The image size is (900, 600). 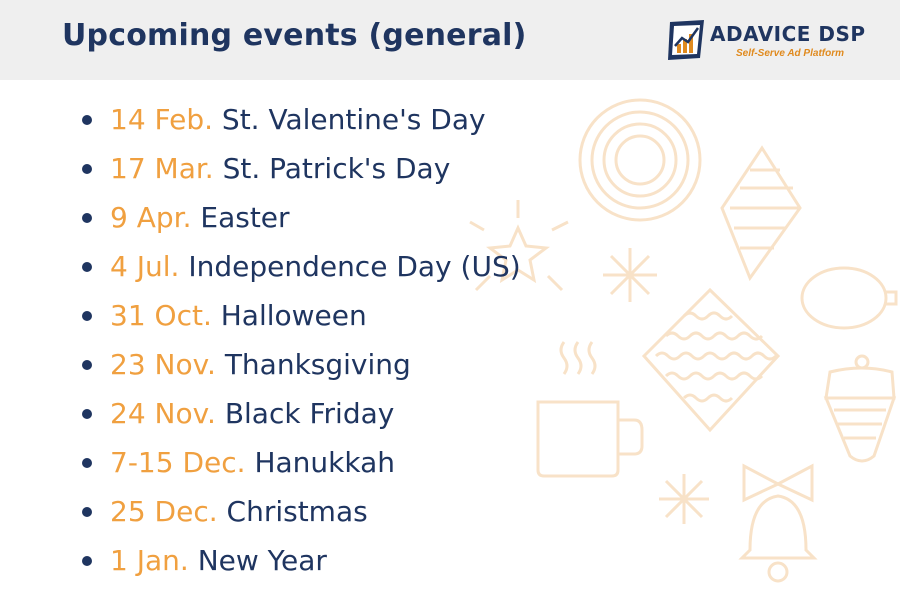 I want to click on event-date: 1 Jan., so click(x=149, y=560).